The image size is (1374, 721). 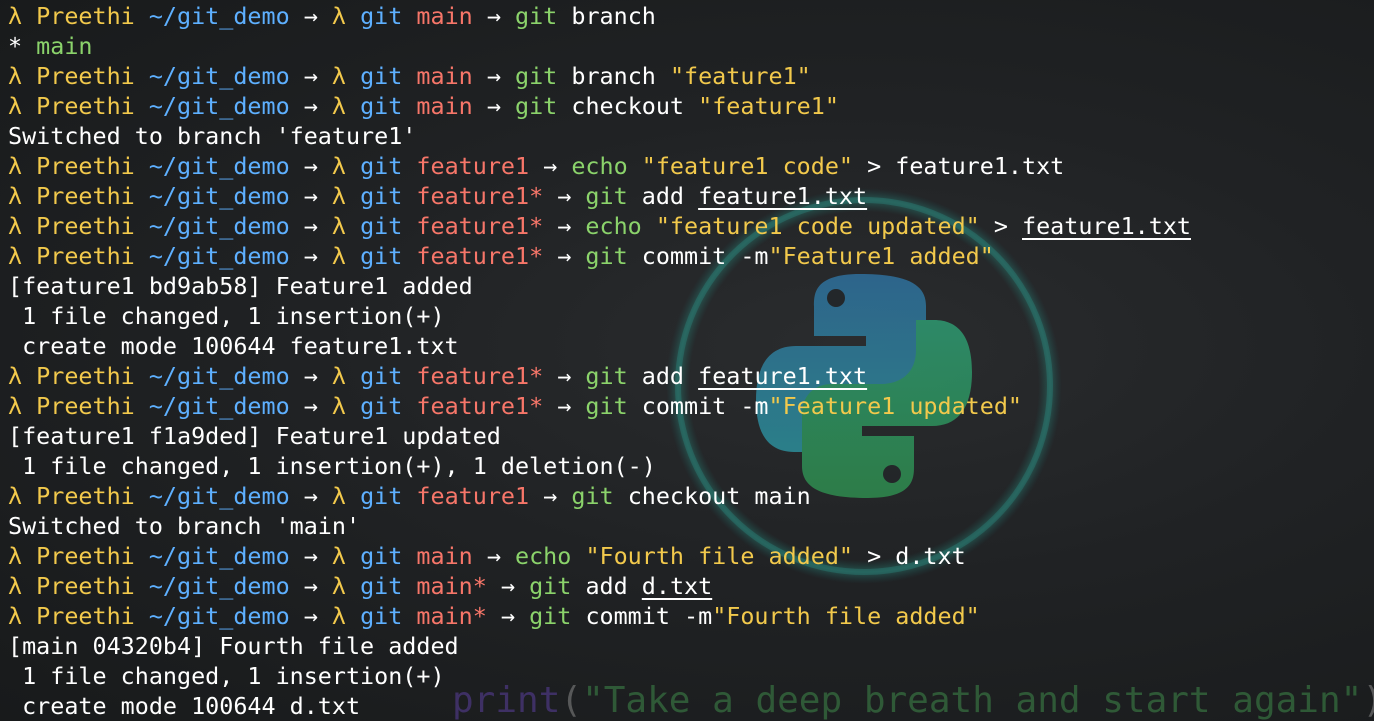 What do you see at coordinates (691, 646) in the screenshot?
I see `output-line: [main 04320b4] Fourth file added` at bounding box center [691, 646].